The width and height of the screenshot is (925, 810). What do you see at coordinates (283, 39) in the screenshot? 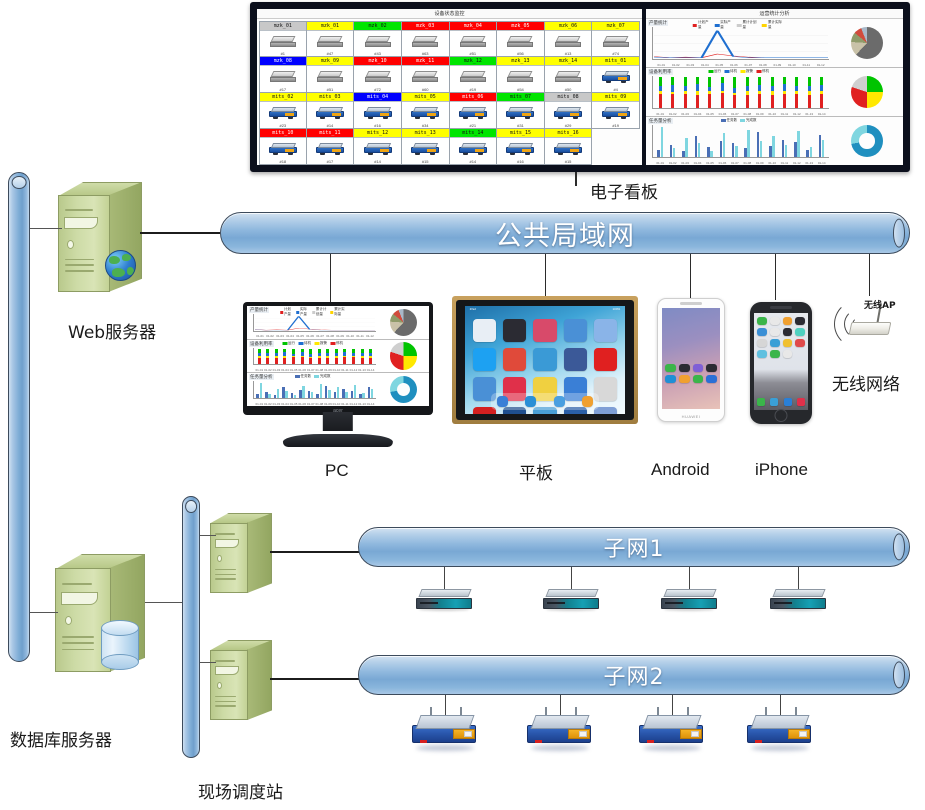
I see `equipment-status-cell: mzk_01 #1` at bounding box center [283, 39].